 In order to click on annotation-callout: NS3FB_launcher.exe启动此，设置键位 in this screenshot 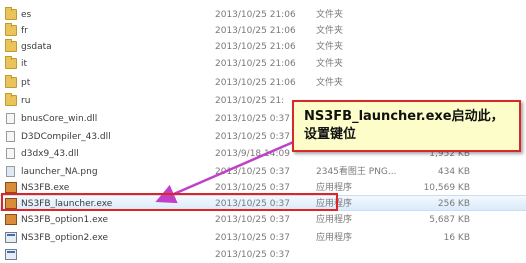, I will do `click(406, 126)`.